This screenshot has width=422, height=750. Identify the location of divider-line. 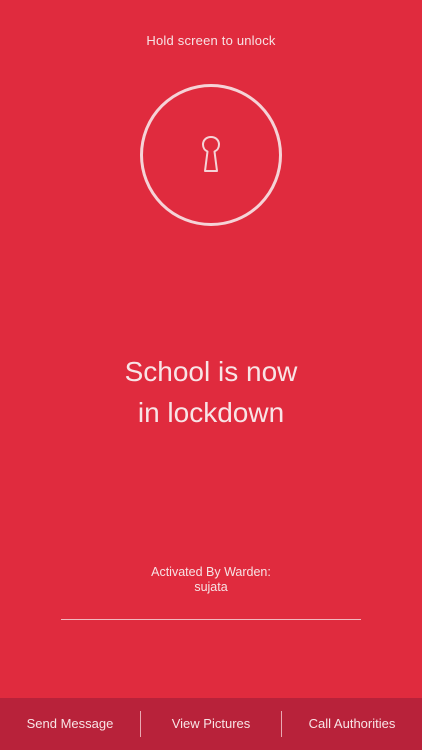
(211, 619).